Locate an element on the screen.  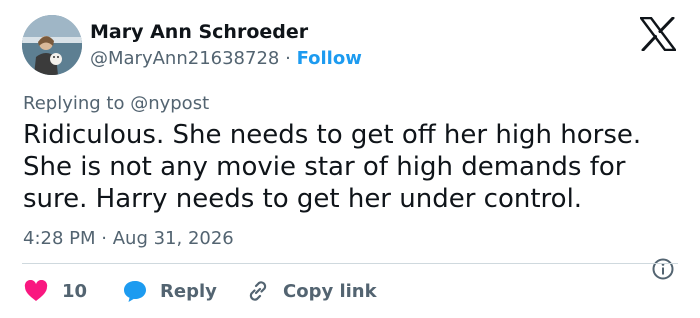
copy-link-button: Copy link is located at coordinates (311, 291).